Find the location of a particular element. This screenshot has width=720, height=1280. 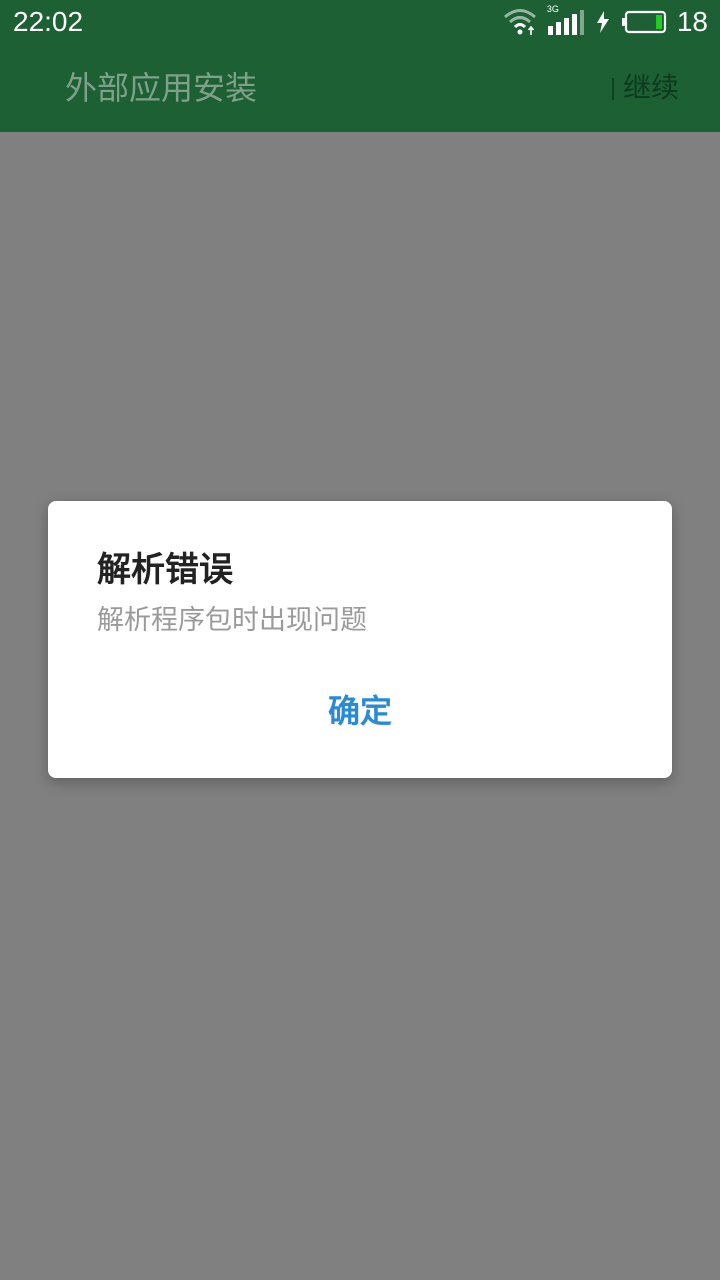

dialog-title: 解析错误 is located at coordinates (165, 570).